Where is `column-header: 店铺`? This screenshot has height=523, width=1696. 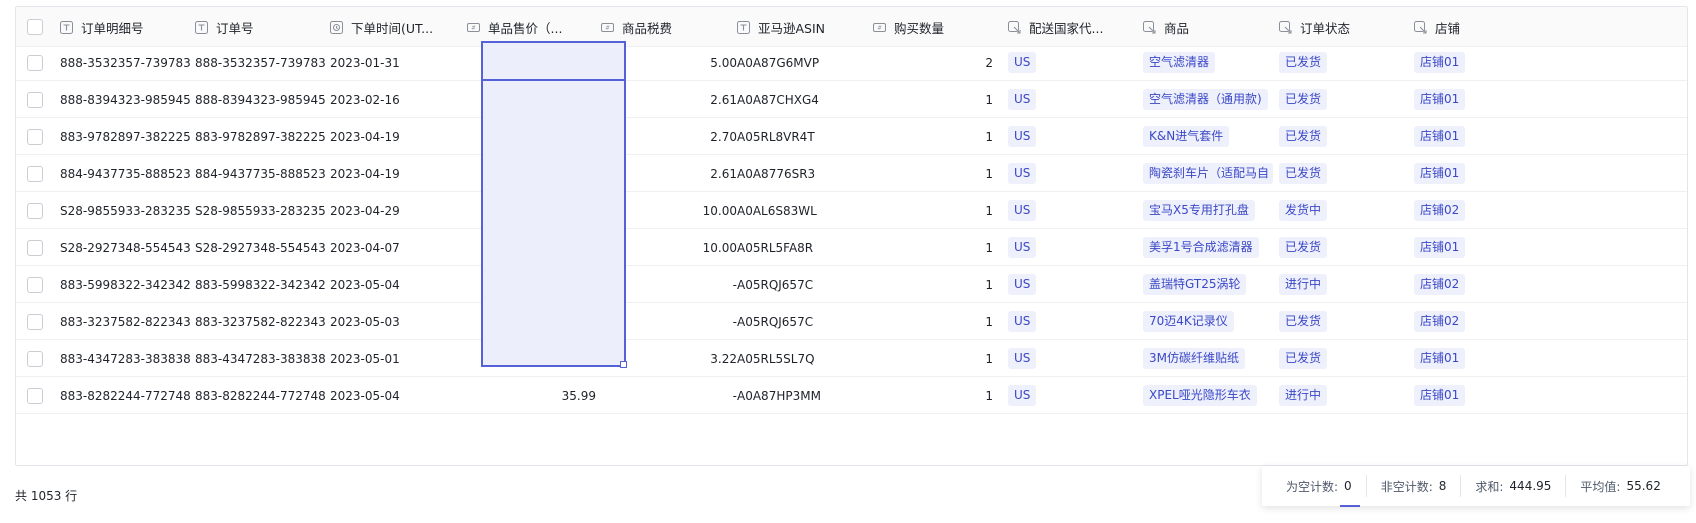
column-header: 店铺 is located at coordinates (1478, 27).